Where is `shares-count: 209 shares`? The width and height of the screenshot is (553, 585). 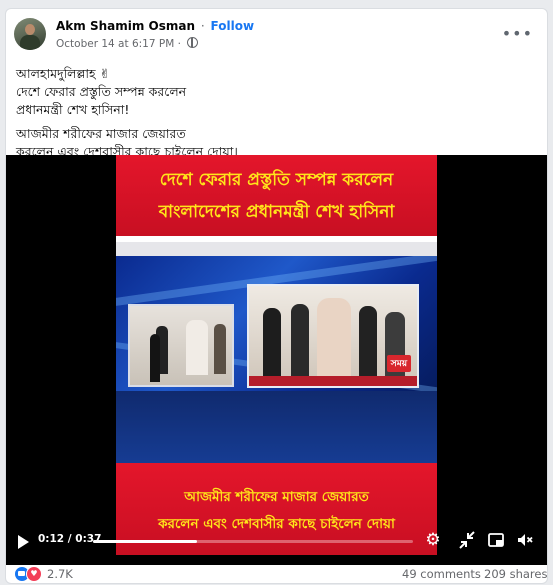
shares-count: 209 shares is located at coordinates (515, 574).